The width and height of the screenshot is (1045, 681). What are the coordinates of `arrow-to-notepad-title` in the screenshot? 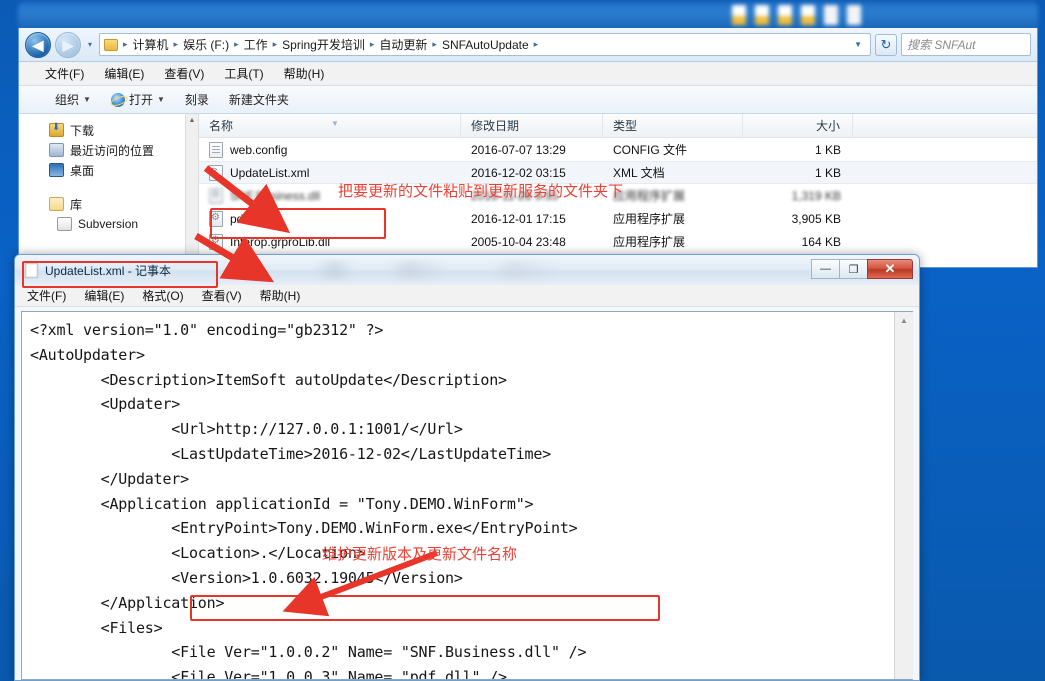 It's located at (234, 257).